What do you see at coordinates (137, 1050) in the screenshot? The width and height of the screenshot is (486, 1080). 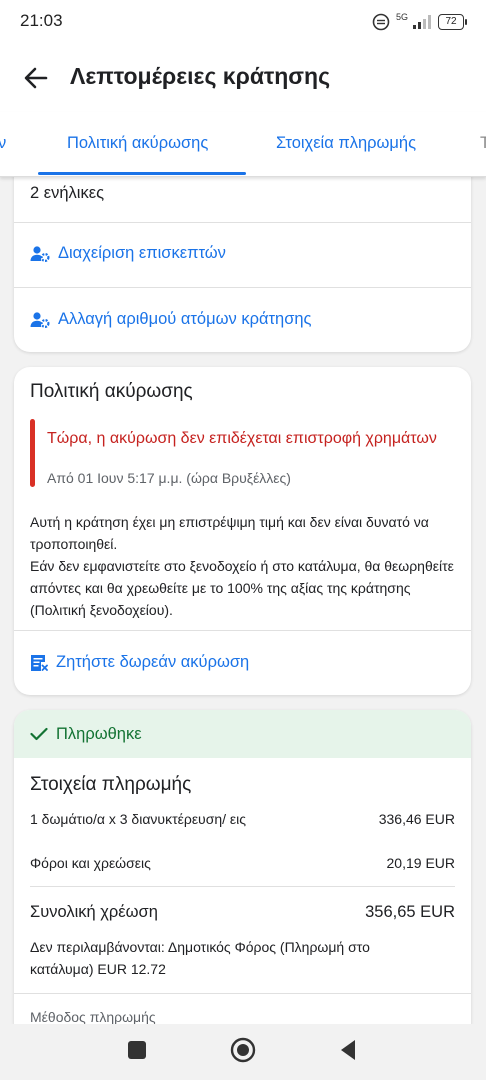 I see `recents-button` at bounding box center [137, 1050].